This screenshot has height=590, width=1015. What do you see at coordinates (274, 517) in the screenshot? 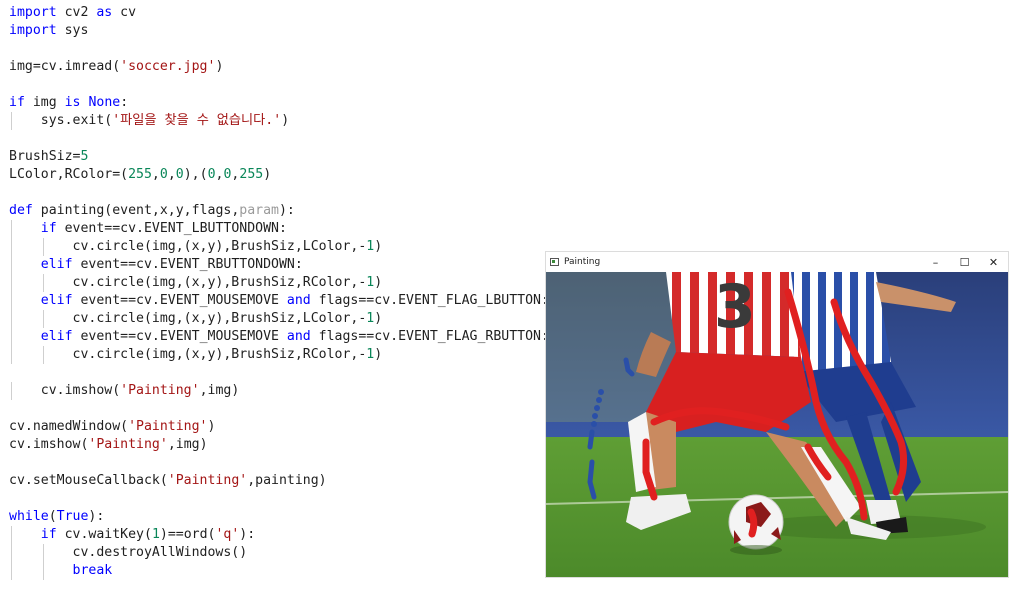
I see `code-line: while(True):` at bounding box center [274, 517].